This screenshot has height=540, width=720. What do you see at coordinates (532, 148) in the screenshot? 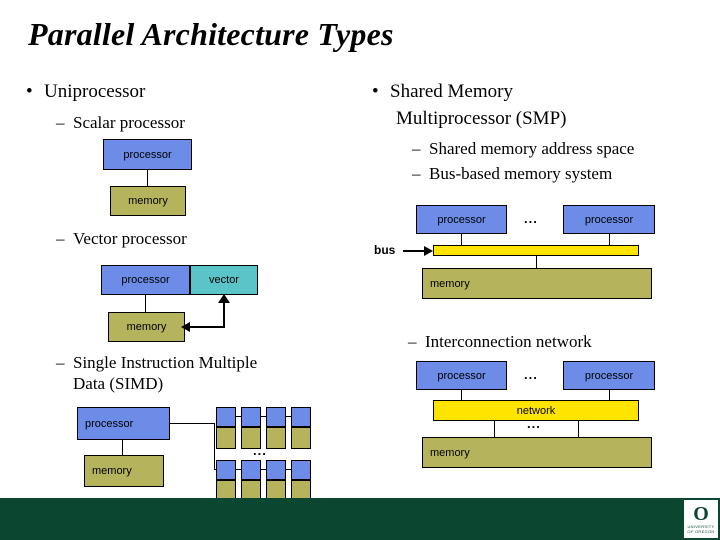
I see `sub-shared-address-space-label: Shared memory address space` at bounding box center [532, 148].